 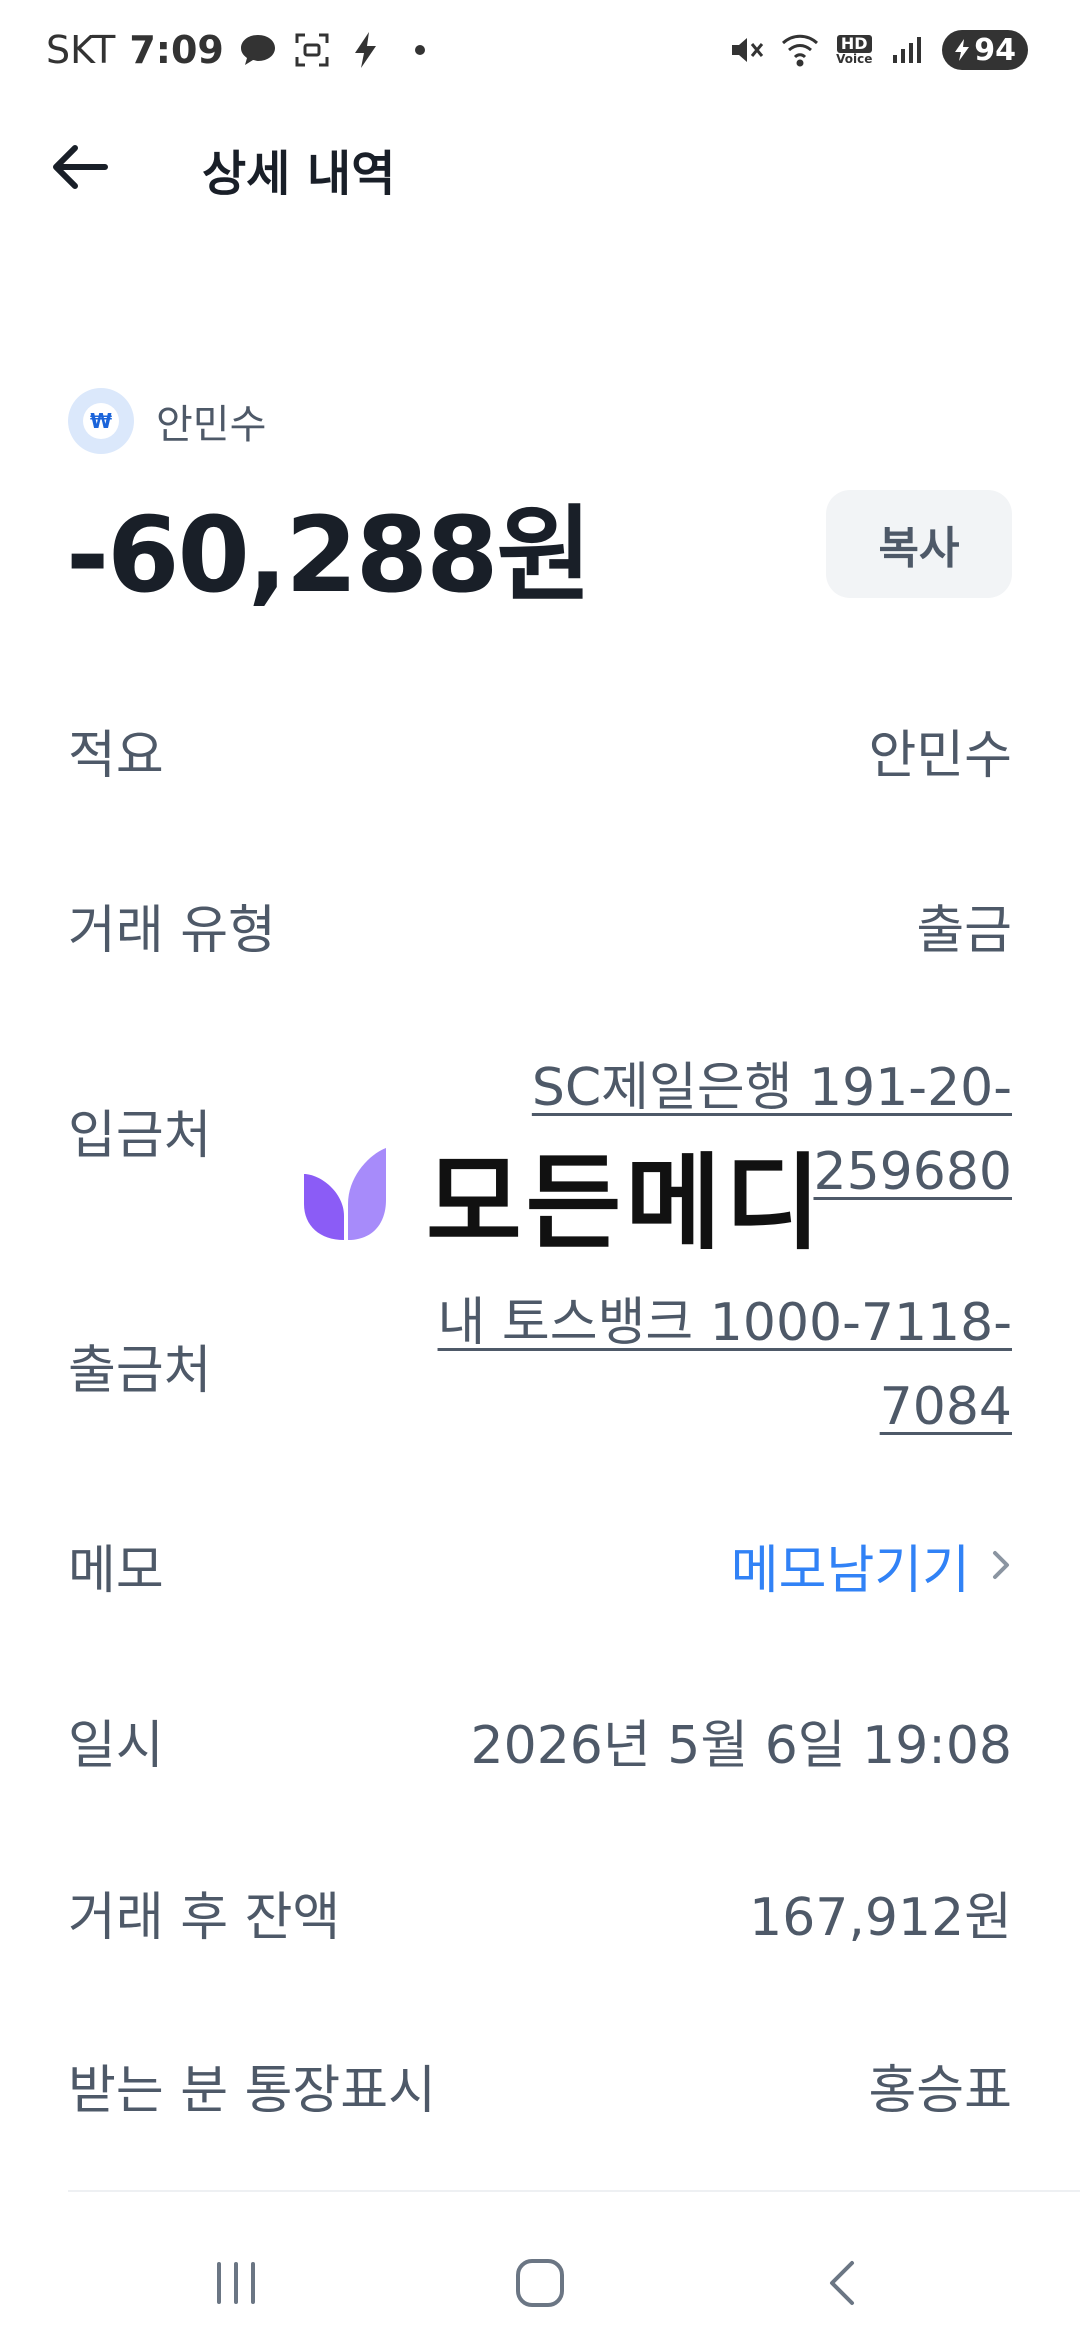 I want to click on copy-button: 복사, so click(x=919, y=544).